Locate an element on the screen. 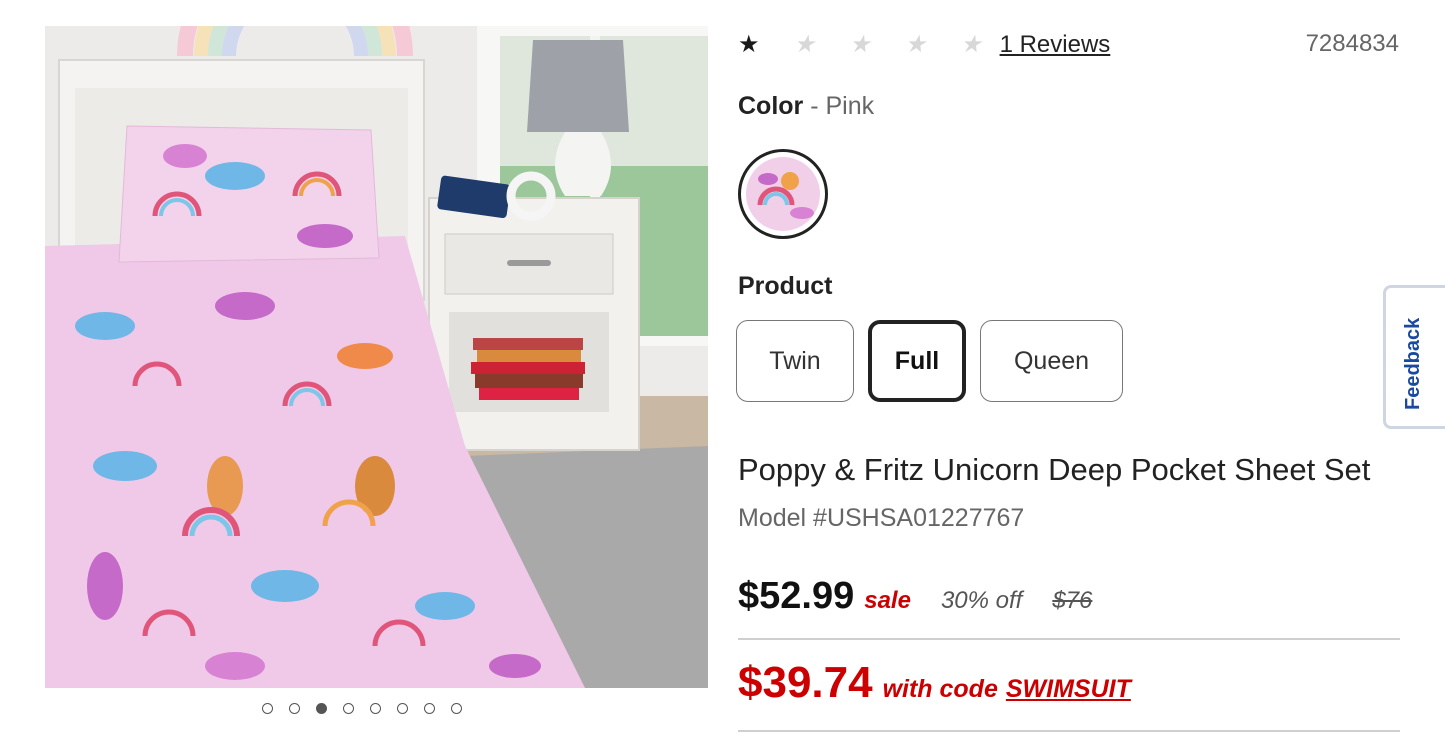 This screenshot has width=1445, height=738. feedback-tab: Feedback is located at coordinates (1414, 357).